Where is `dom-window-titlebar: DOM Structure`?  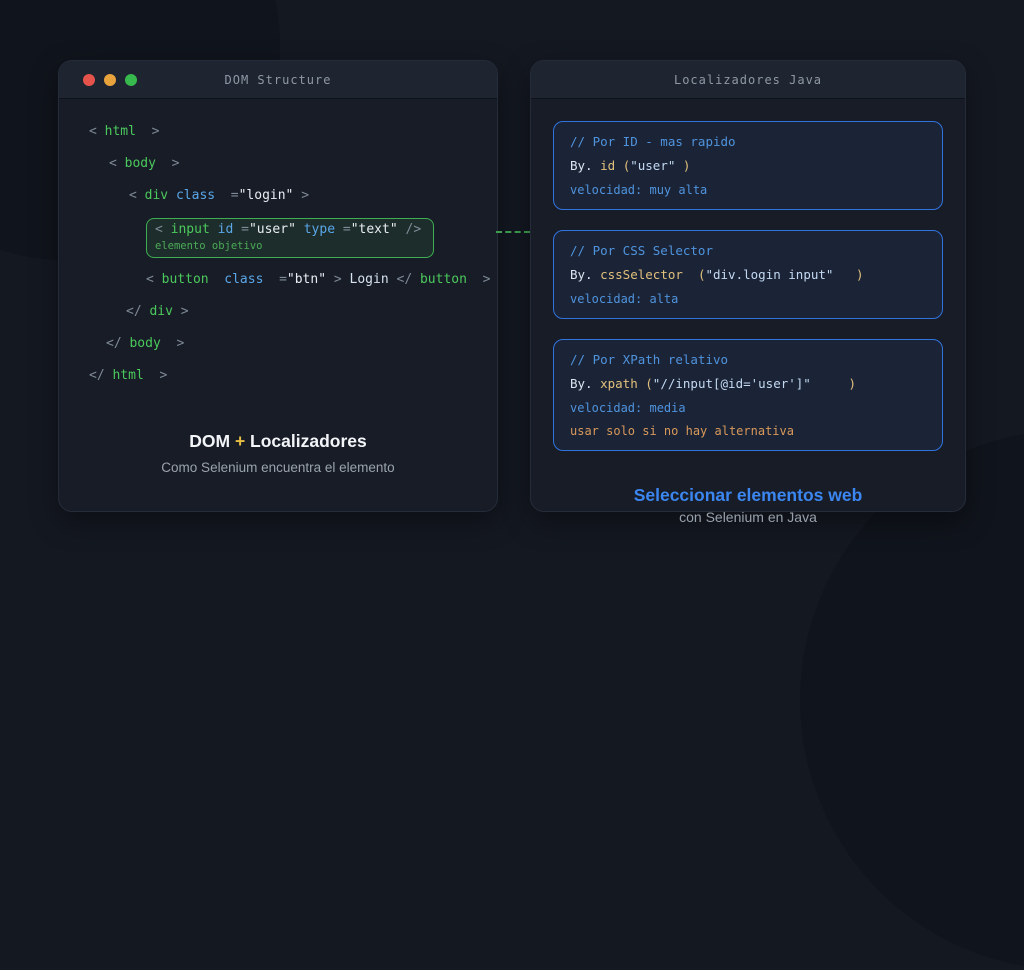
dom-window-titlebar: DOM Structure is located at coordinates (278, 80).